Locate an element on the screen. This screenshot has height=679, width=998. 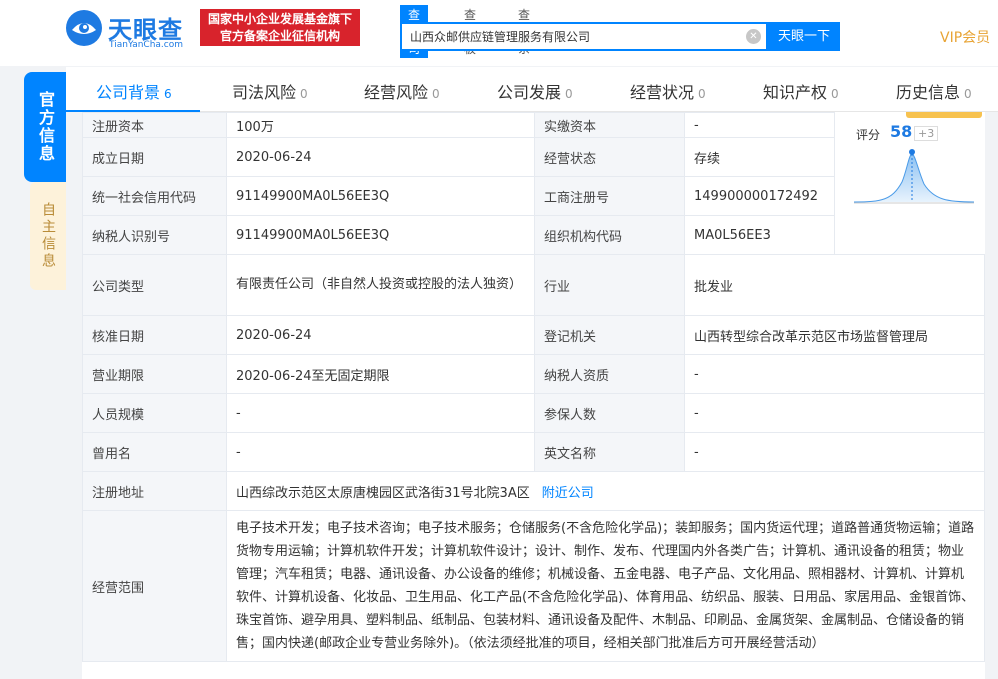
score-card: 评分 58 +3 is located at coordinates (914, 161).